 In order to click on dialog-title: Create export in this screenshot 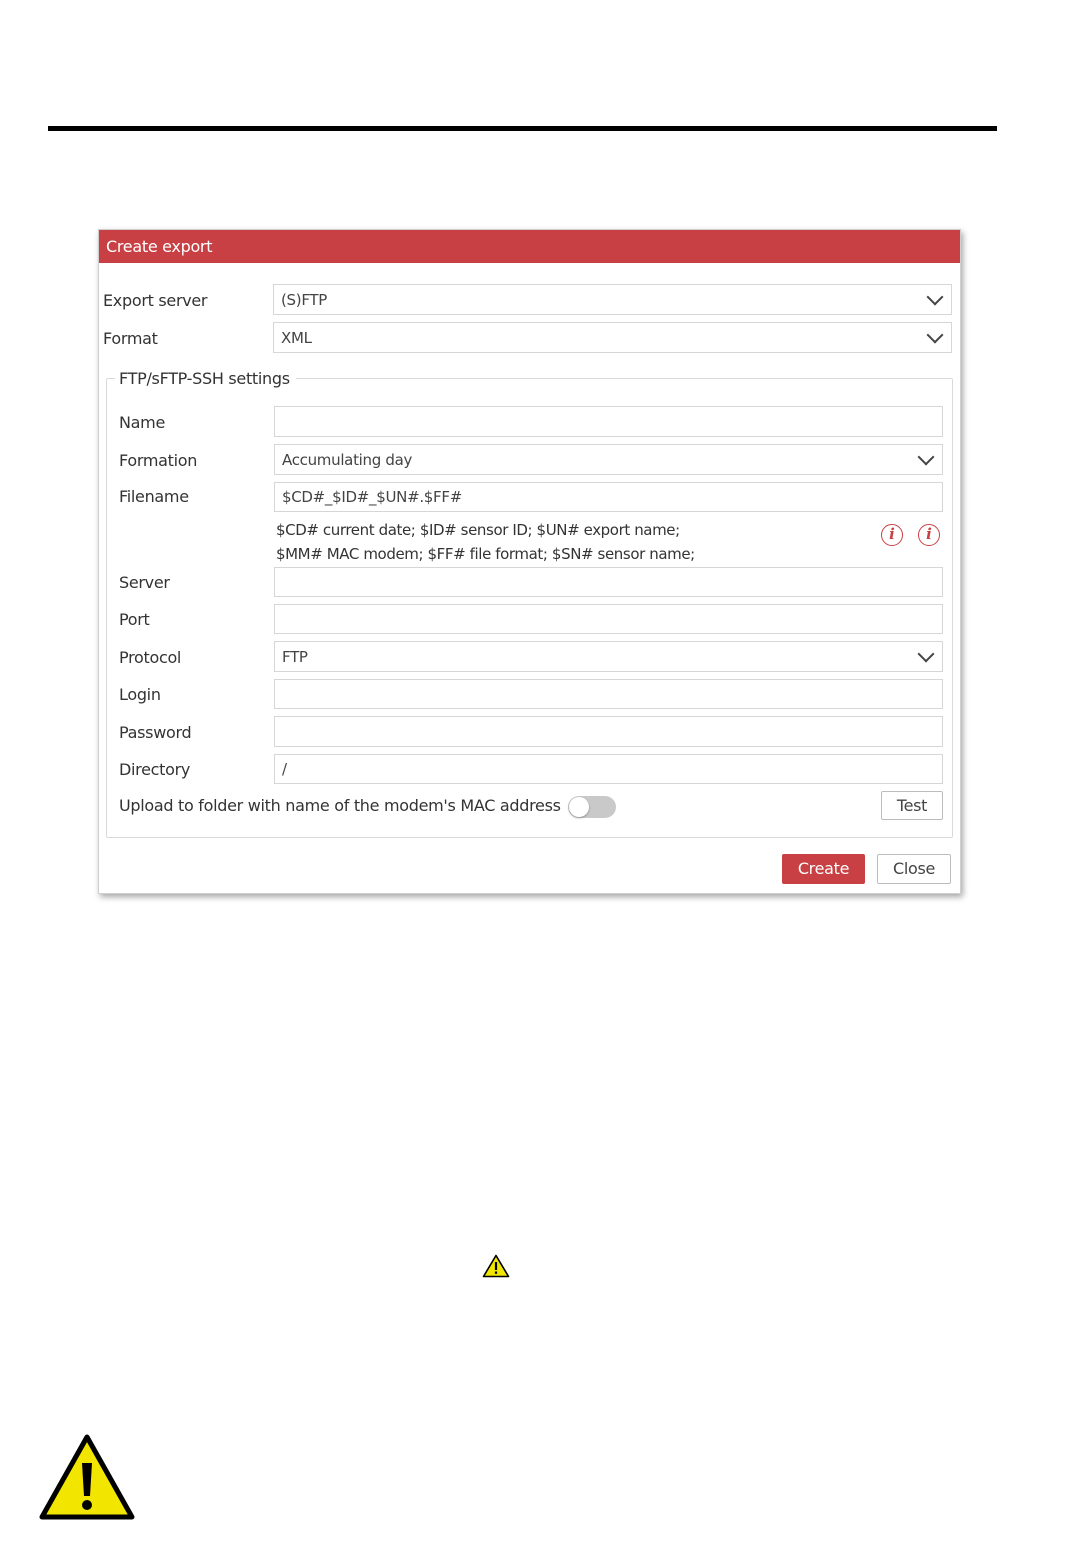, I will do `click(529, 246)`.